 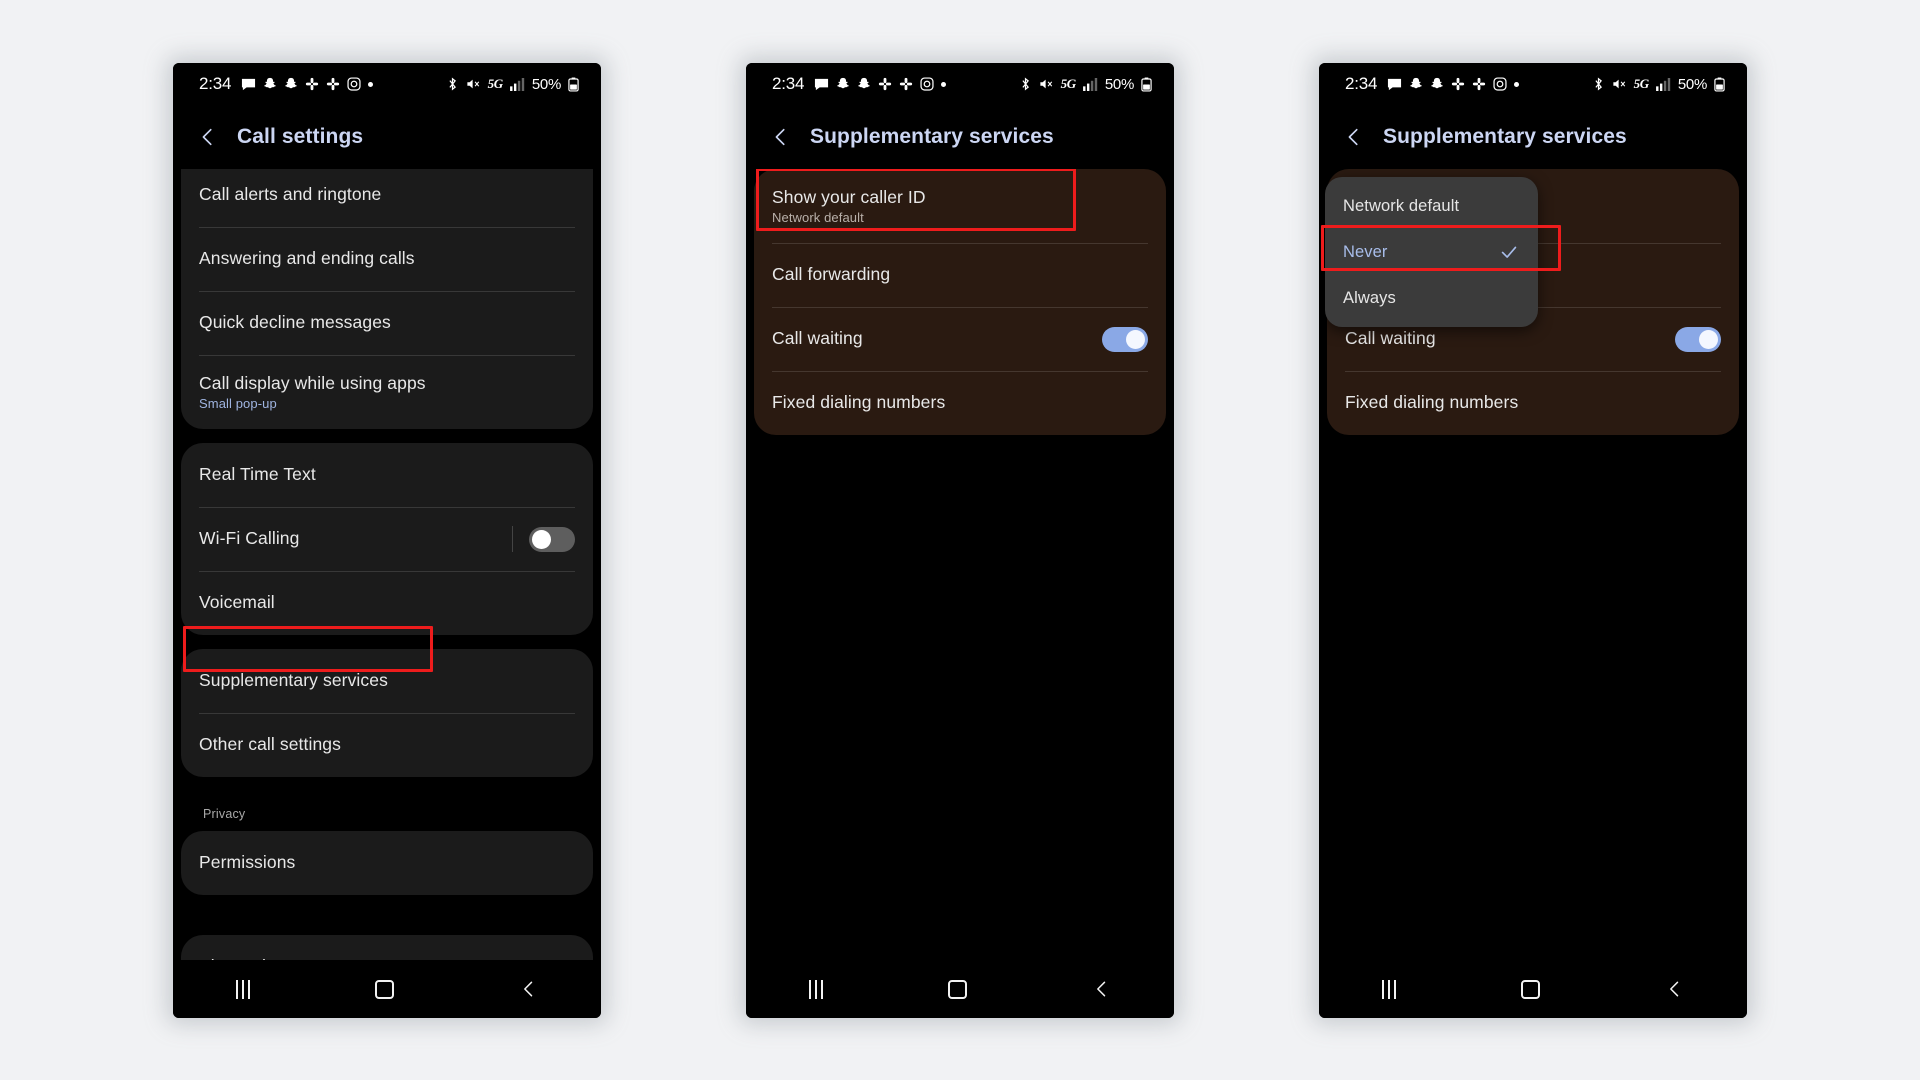 What do you see at coordinates (1369, 297) in the screenshot?
I see `dropdown-option-label: Always` at bounding box center [1369, 297].